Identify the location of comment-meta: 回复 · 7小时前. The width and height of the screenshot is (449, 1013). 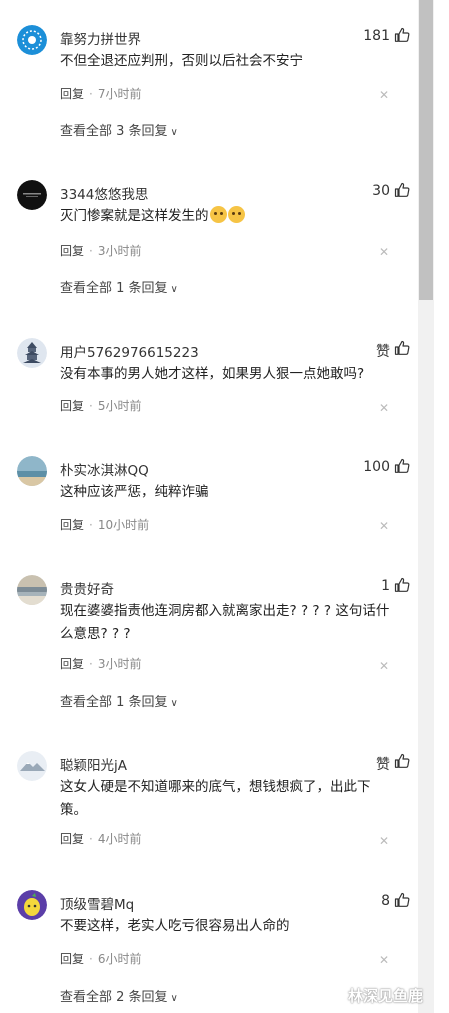
(101, 94).